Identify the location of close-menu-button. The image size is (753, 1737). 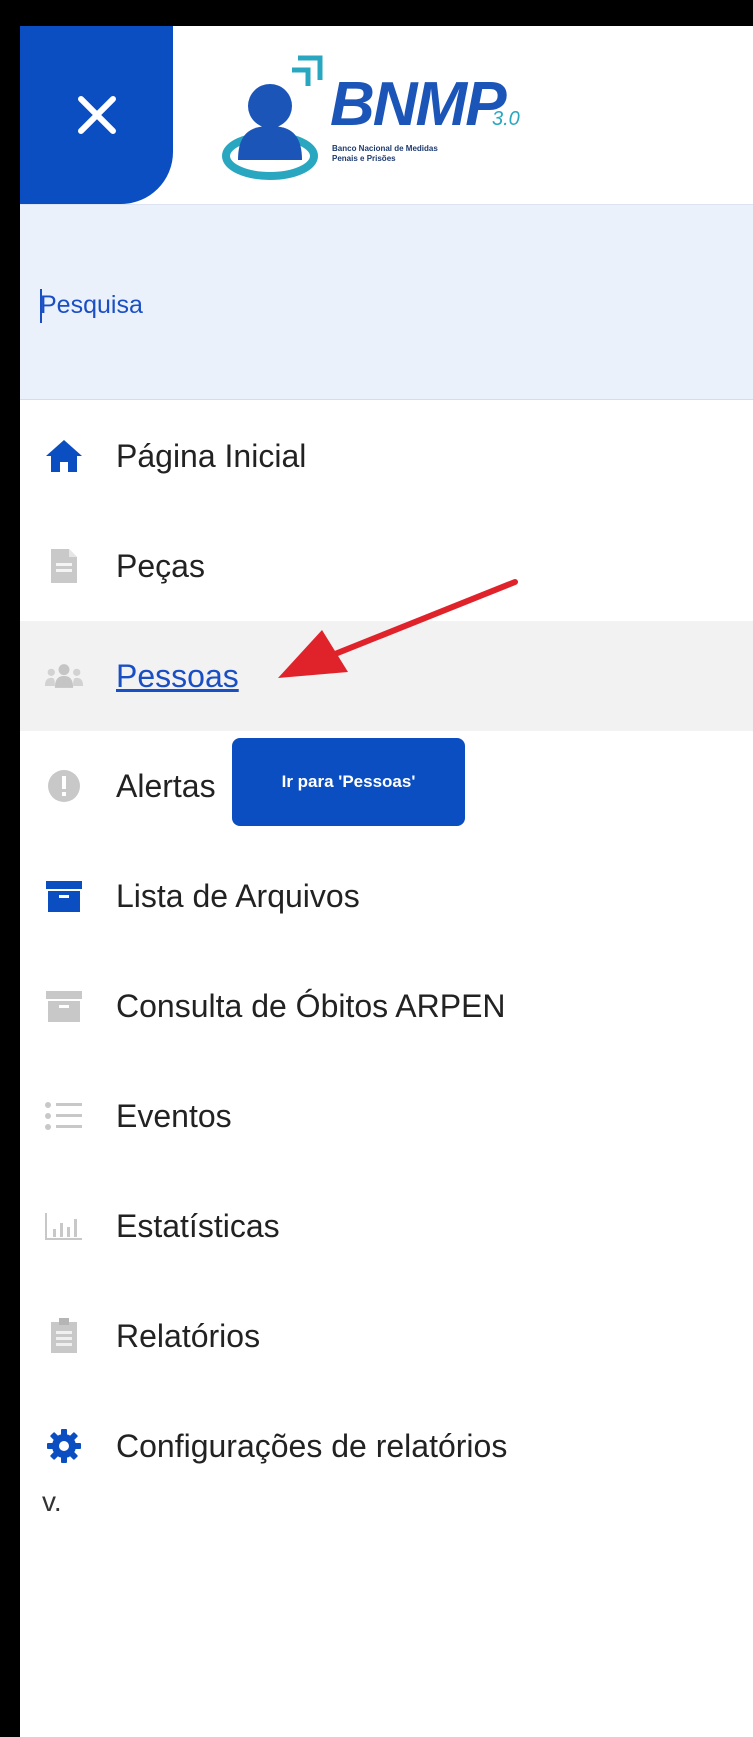
(96, 115).